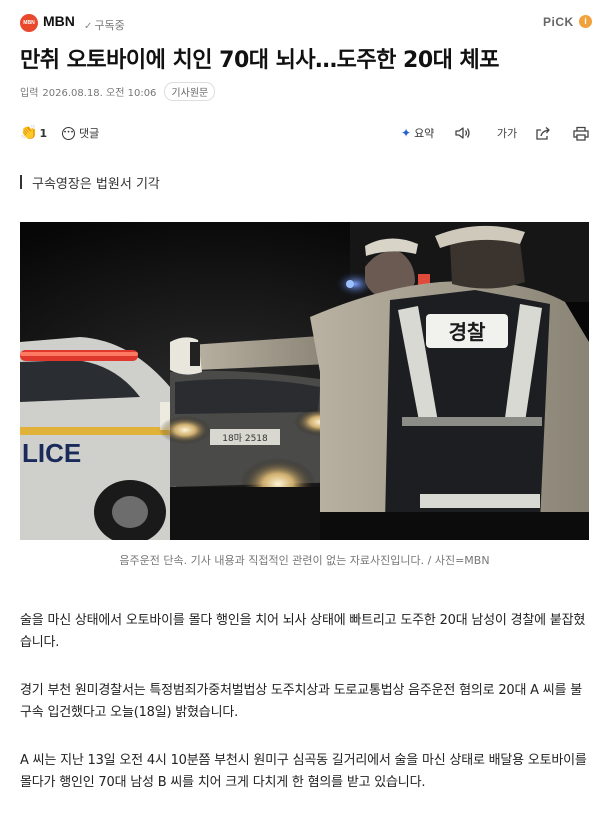  Describe the element at coordinates (51, 453) in the screenshot. I see `car-police-text: LICE` at that location.